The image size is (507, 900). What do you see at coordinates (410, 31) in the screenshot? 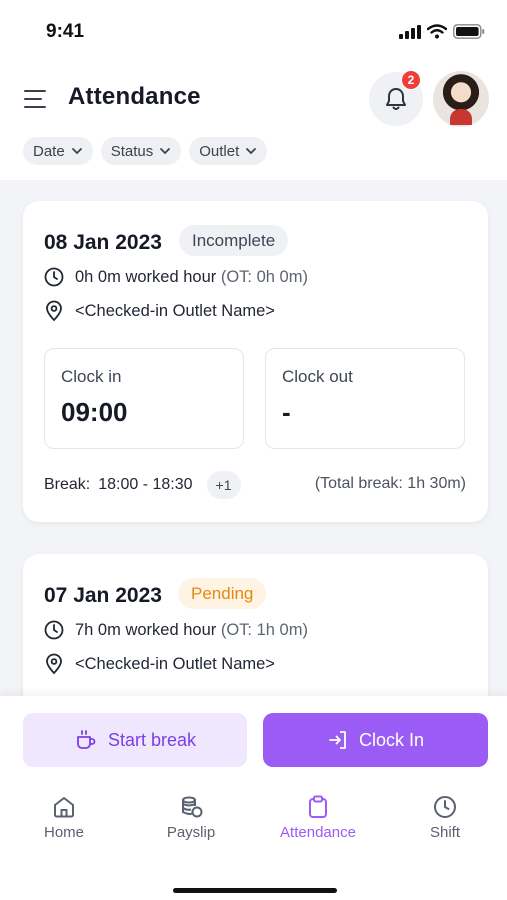
I see `signal-icon` at bounding box center [410, 31].